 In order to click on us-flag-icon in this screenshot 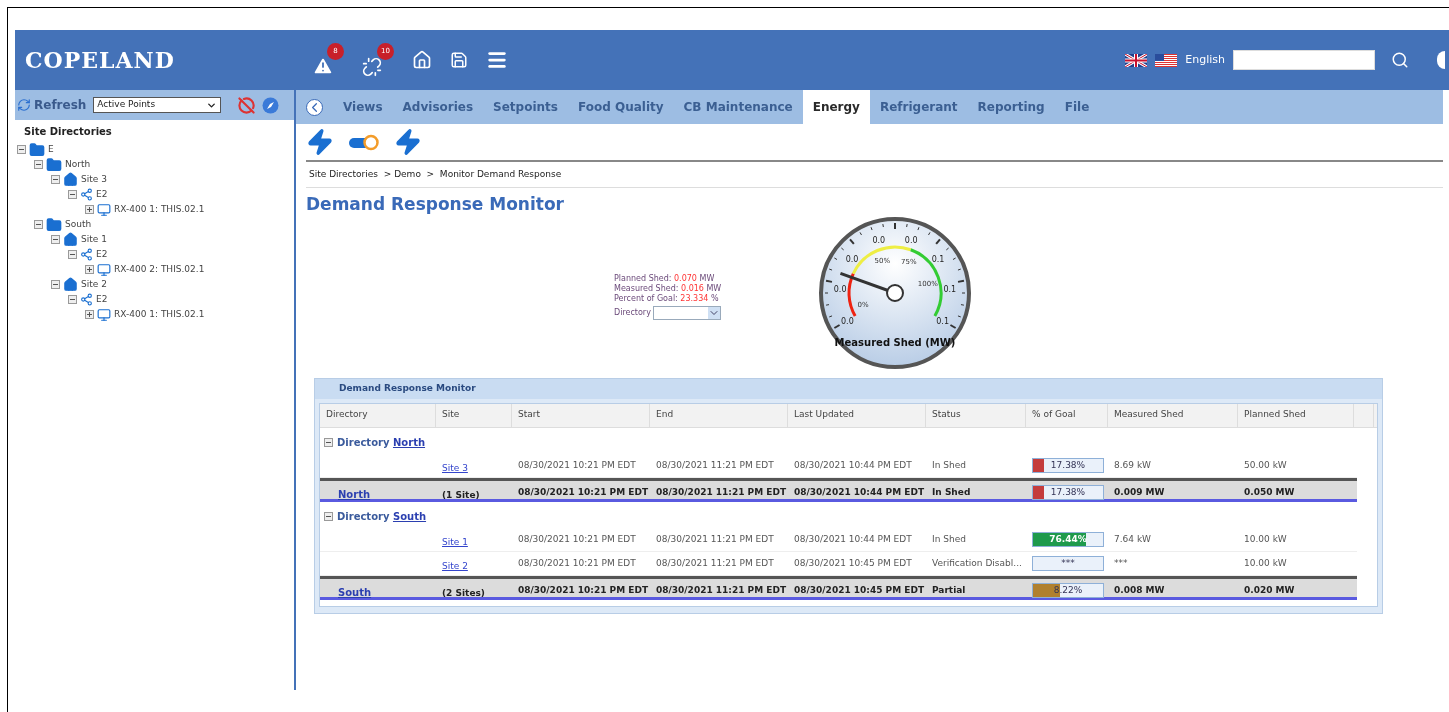, I will do `click(1166, 60)`.